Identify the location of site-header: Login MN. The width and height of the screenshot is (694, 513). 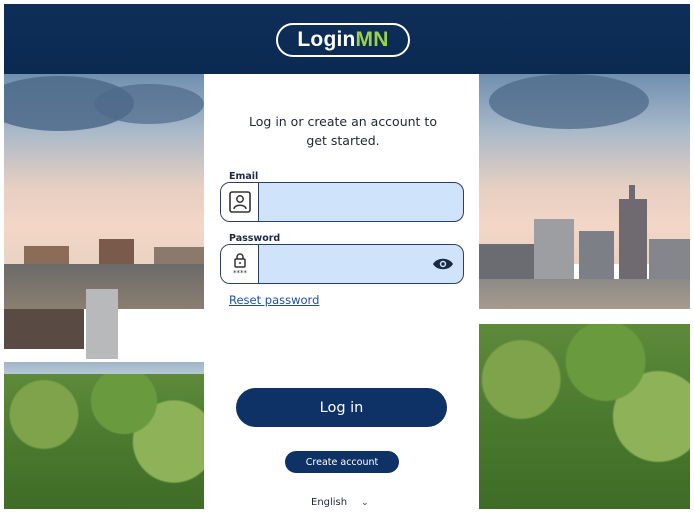
(347, 39).